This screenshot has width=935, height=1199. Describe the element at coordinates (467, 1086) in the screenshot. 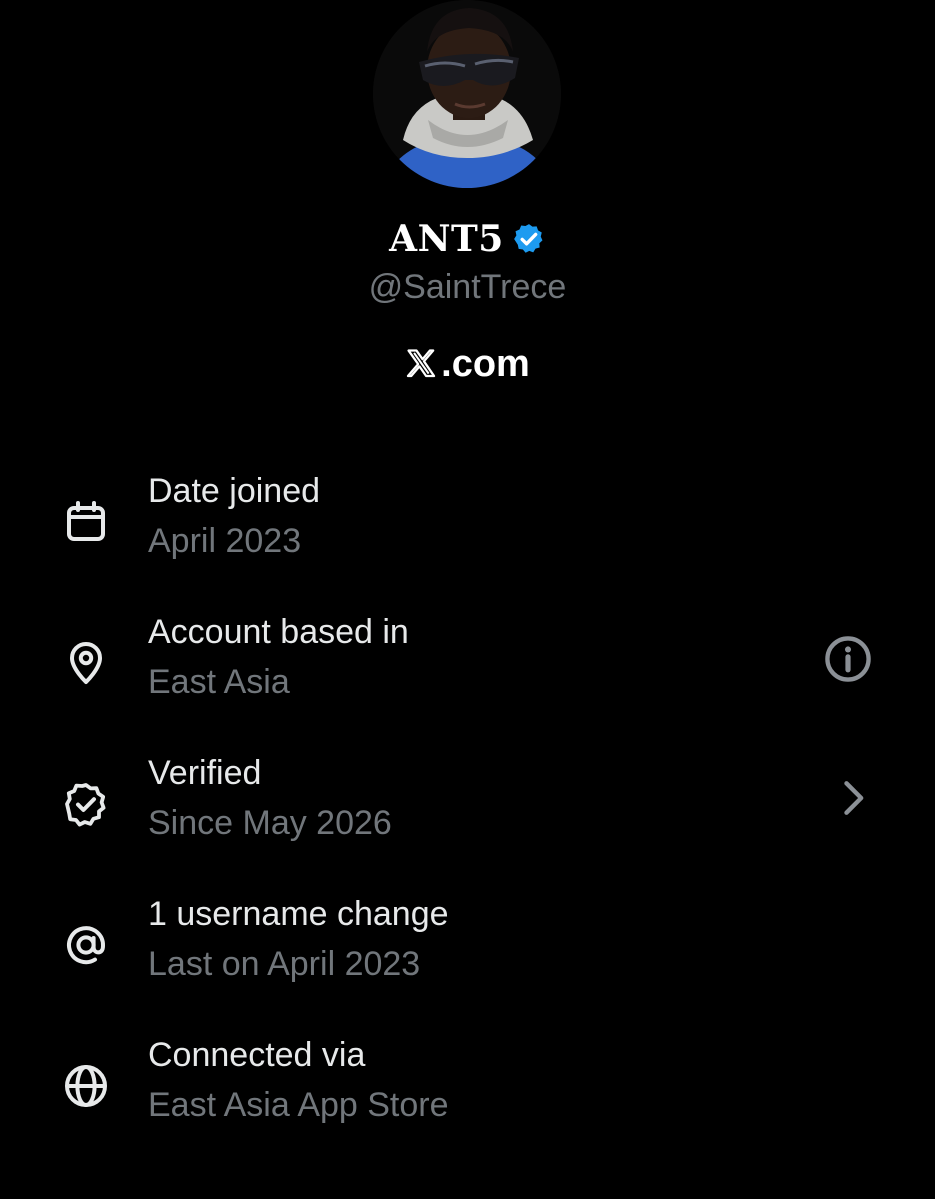

I see `info-connected-via: Connected via East Asia App Store` at that location.